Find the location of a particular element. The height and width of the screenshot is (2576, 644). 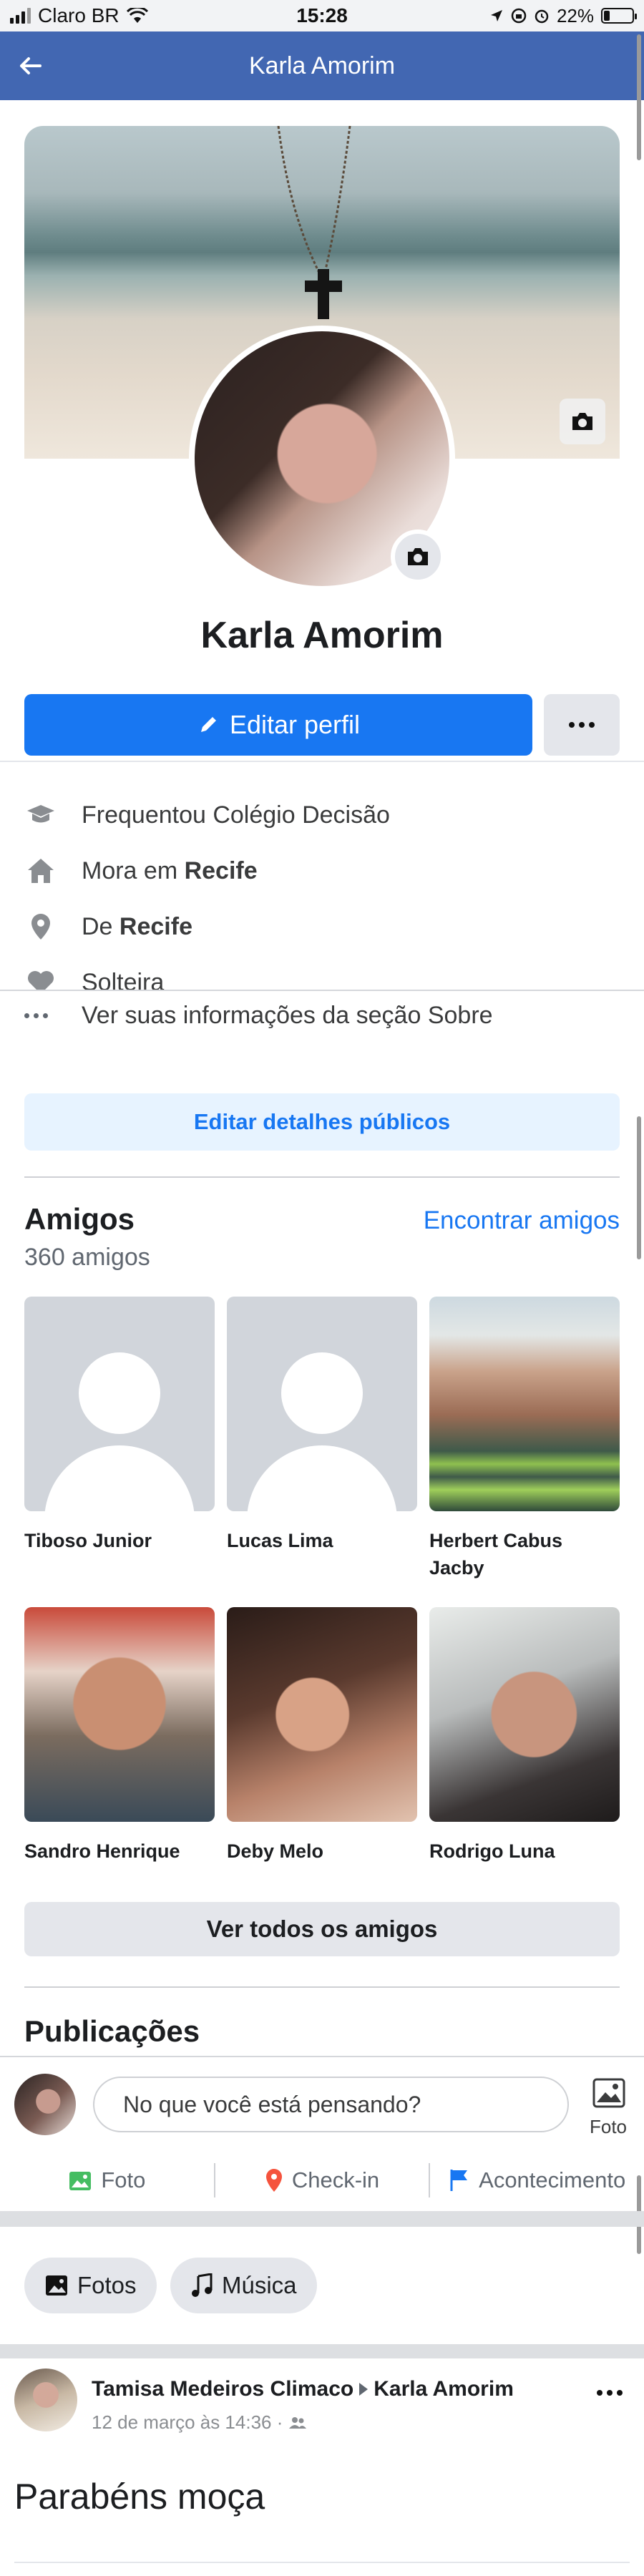

post-header: Tamisa Medeiros Climaco Karla Amorim is located at coordinates (303, 2389).